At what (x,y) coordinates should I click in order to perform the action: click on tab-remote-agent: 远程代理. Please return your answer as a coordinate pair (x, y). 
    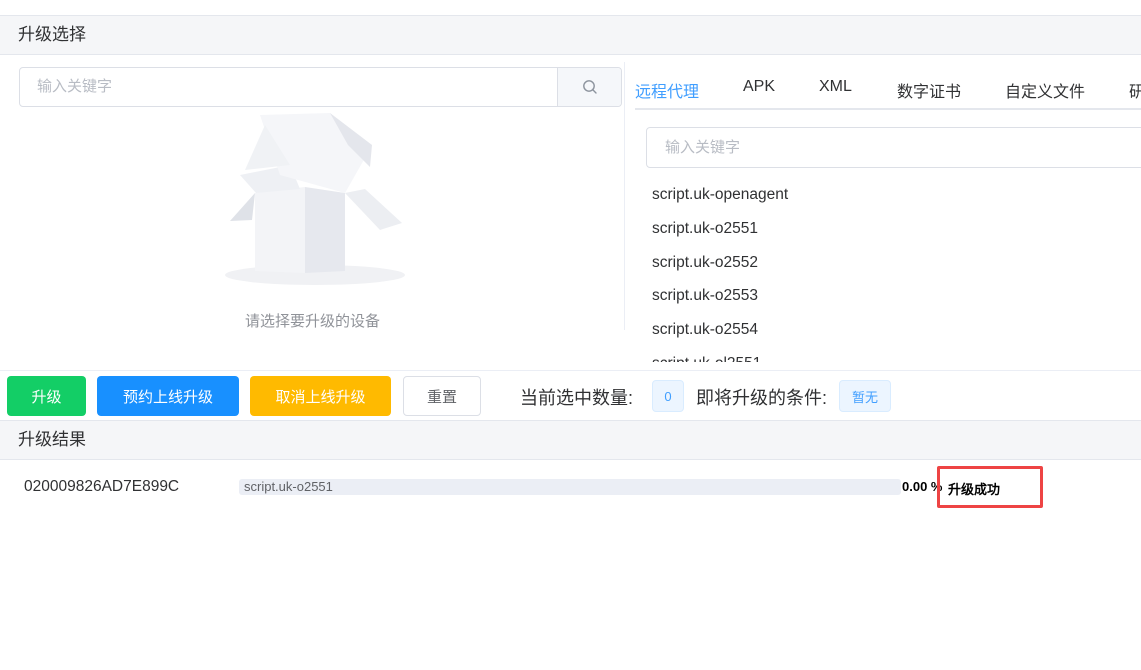
    Looking at the image, I should click on (667, 90).